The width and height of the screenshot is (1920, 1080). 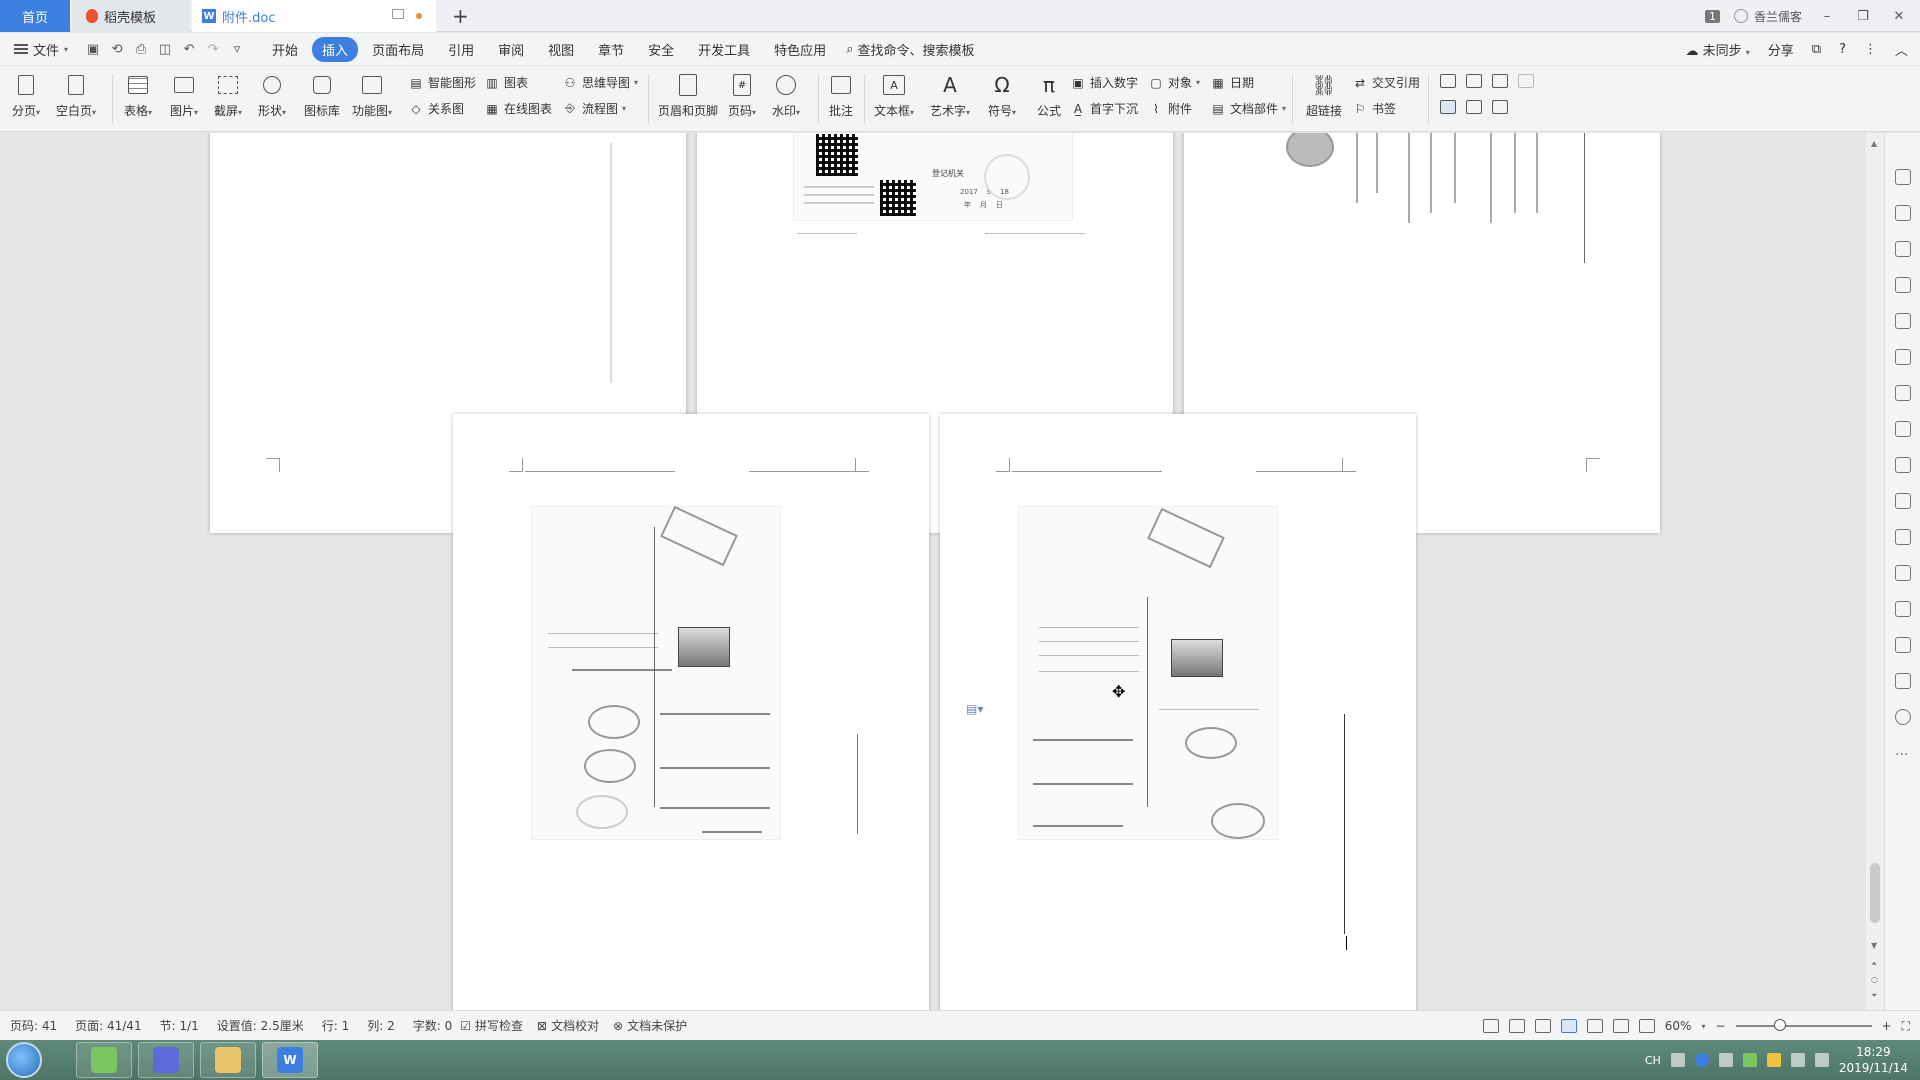 What do you see at coordinates (1104, 108) in the screenshot?
I see `drop-cap-button: A̲ 首字下沉` at bounding box center [1104, 108].